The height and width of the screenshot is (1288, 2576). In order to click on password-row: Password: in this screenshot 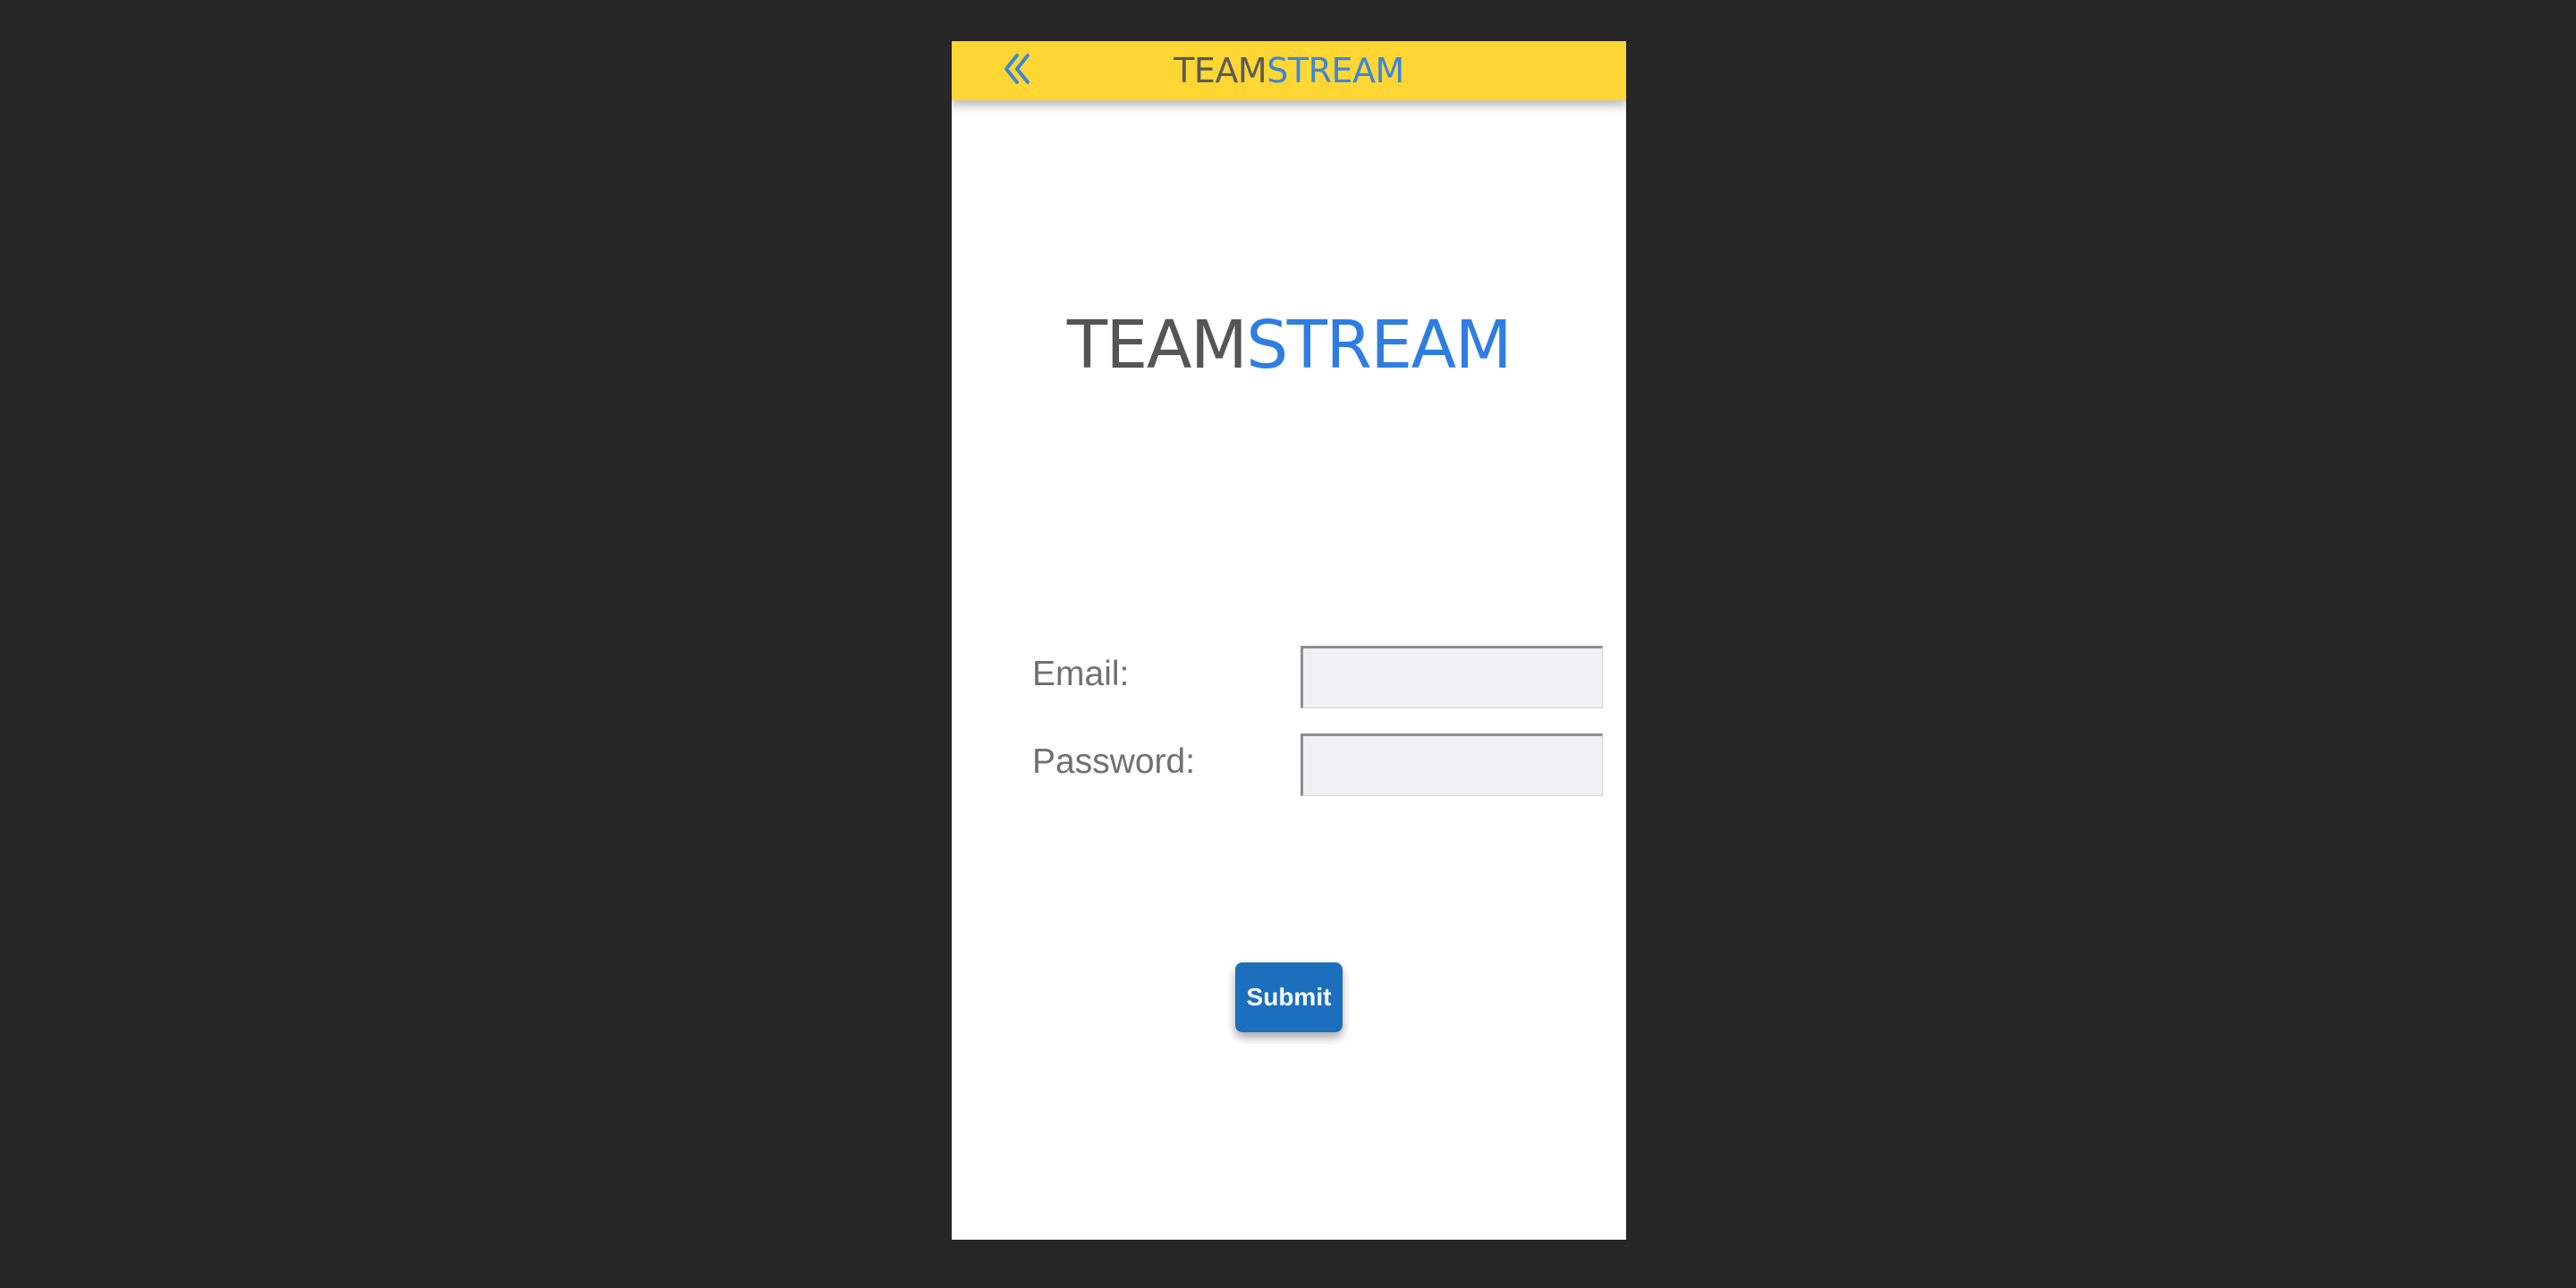, I will do `click(1318, 771)`.